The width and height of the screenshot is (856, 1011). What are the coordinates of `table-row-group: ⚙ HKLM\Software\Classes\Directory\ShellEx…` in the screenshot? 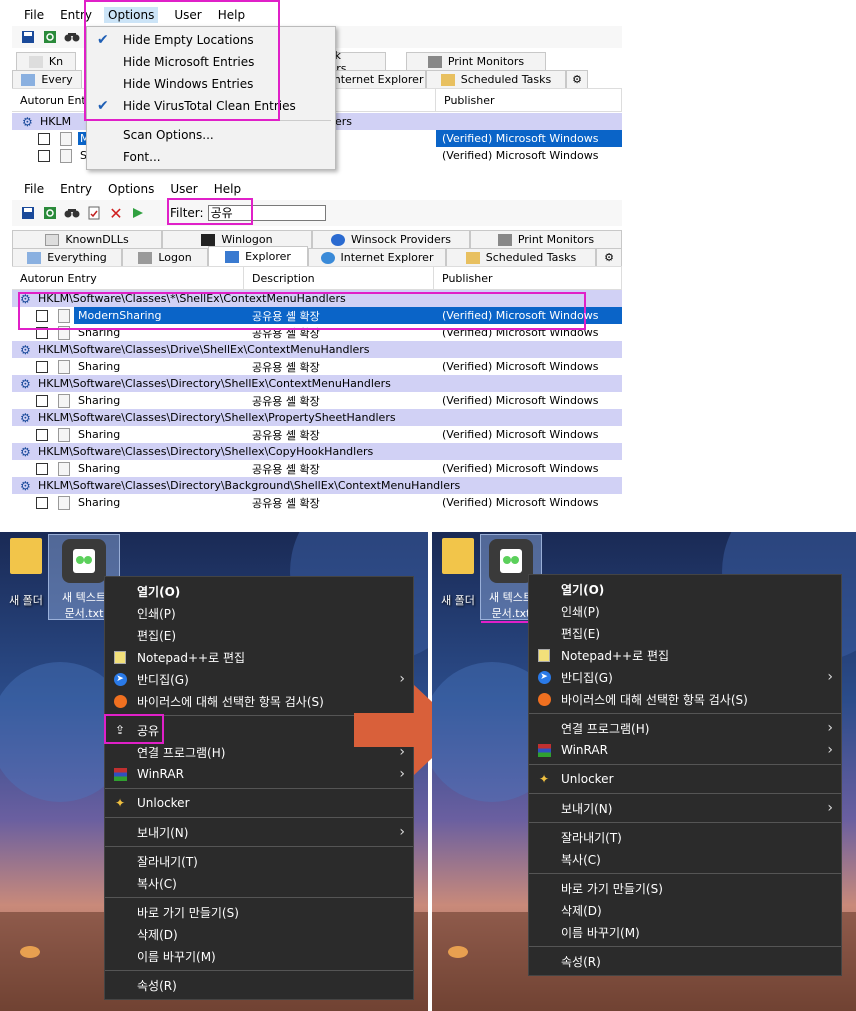 It's located at (317, 383).